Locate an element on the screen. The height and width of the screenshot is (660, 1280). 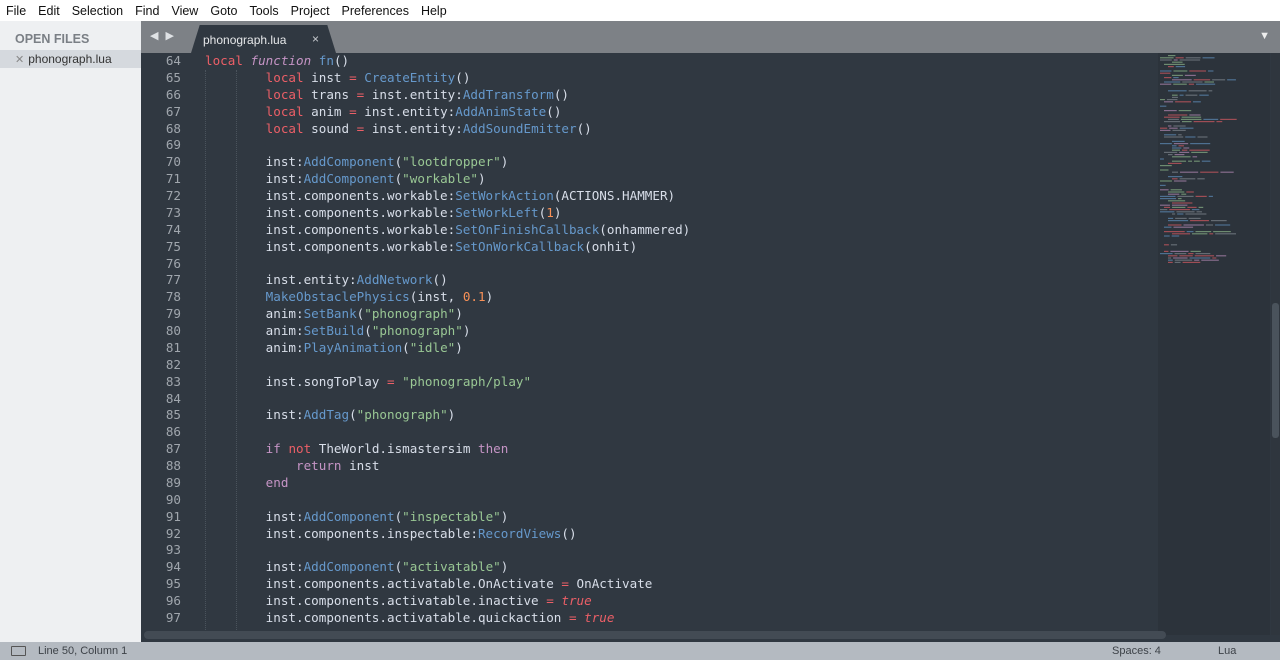
token-str: "phonograph" is located at coordinates (410, 314).